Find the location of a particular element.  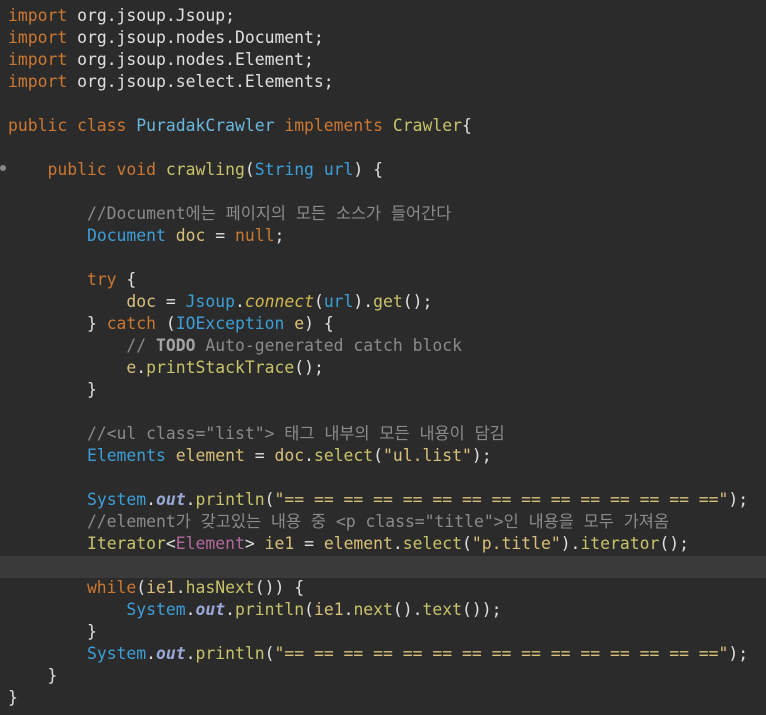

code-line: import org.jsoup.nodes.Element; is located at coordinates (161, 60).